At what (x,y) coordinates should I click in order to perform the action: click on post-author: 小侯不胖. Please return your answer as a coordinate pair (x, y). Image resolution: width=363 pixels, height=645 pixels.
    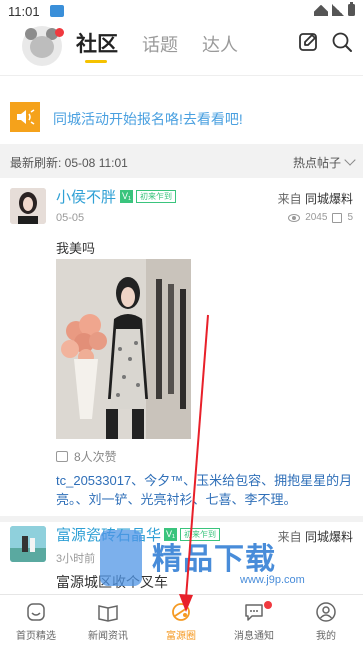
    Looking at the image, I should click on (86, 196).